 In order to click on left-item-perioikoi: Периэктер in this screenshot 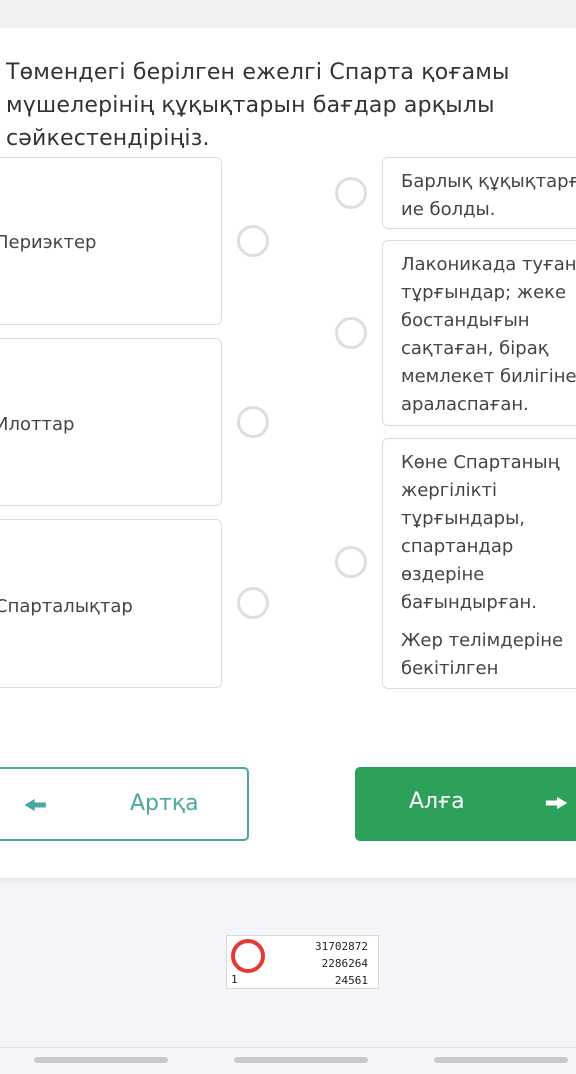, I will do `click(111, 241)`.